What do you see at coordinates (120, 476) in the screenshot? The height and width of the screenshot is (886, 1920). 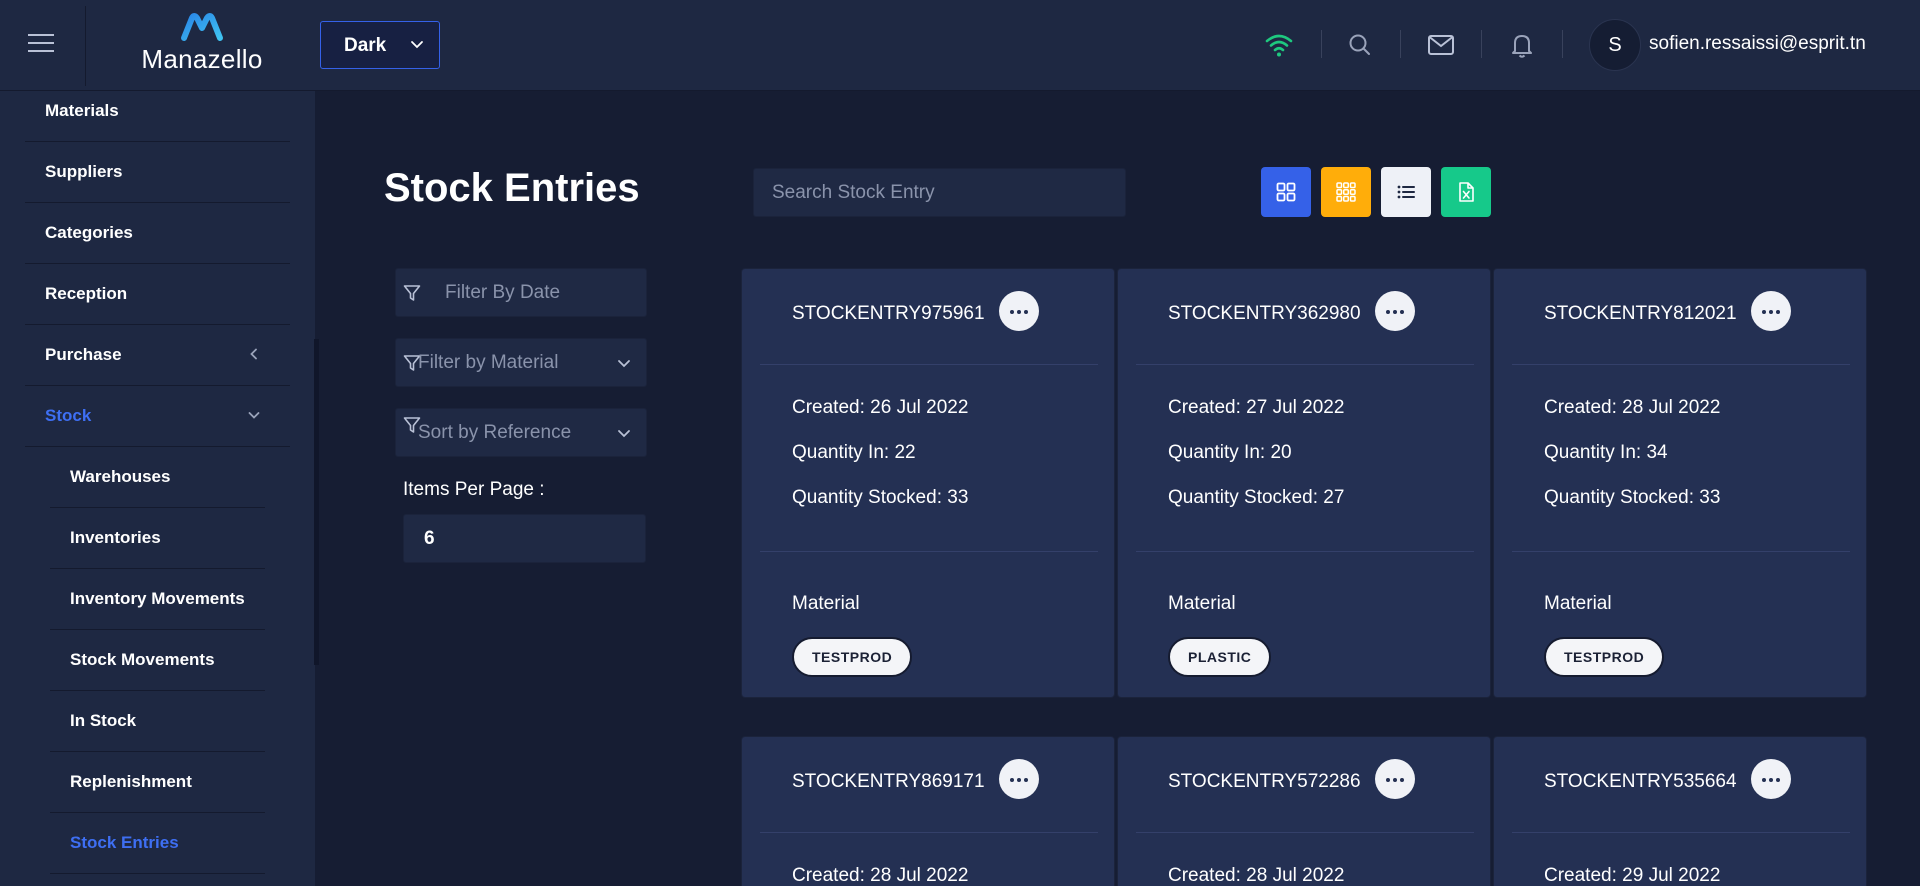 I see `sidebar-item-label: Warehouses` at bounding box center [120, 476].